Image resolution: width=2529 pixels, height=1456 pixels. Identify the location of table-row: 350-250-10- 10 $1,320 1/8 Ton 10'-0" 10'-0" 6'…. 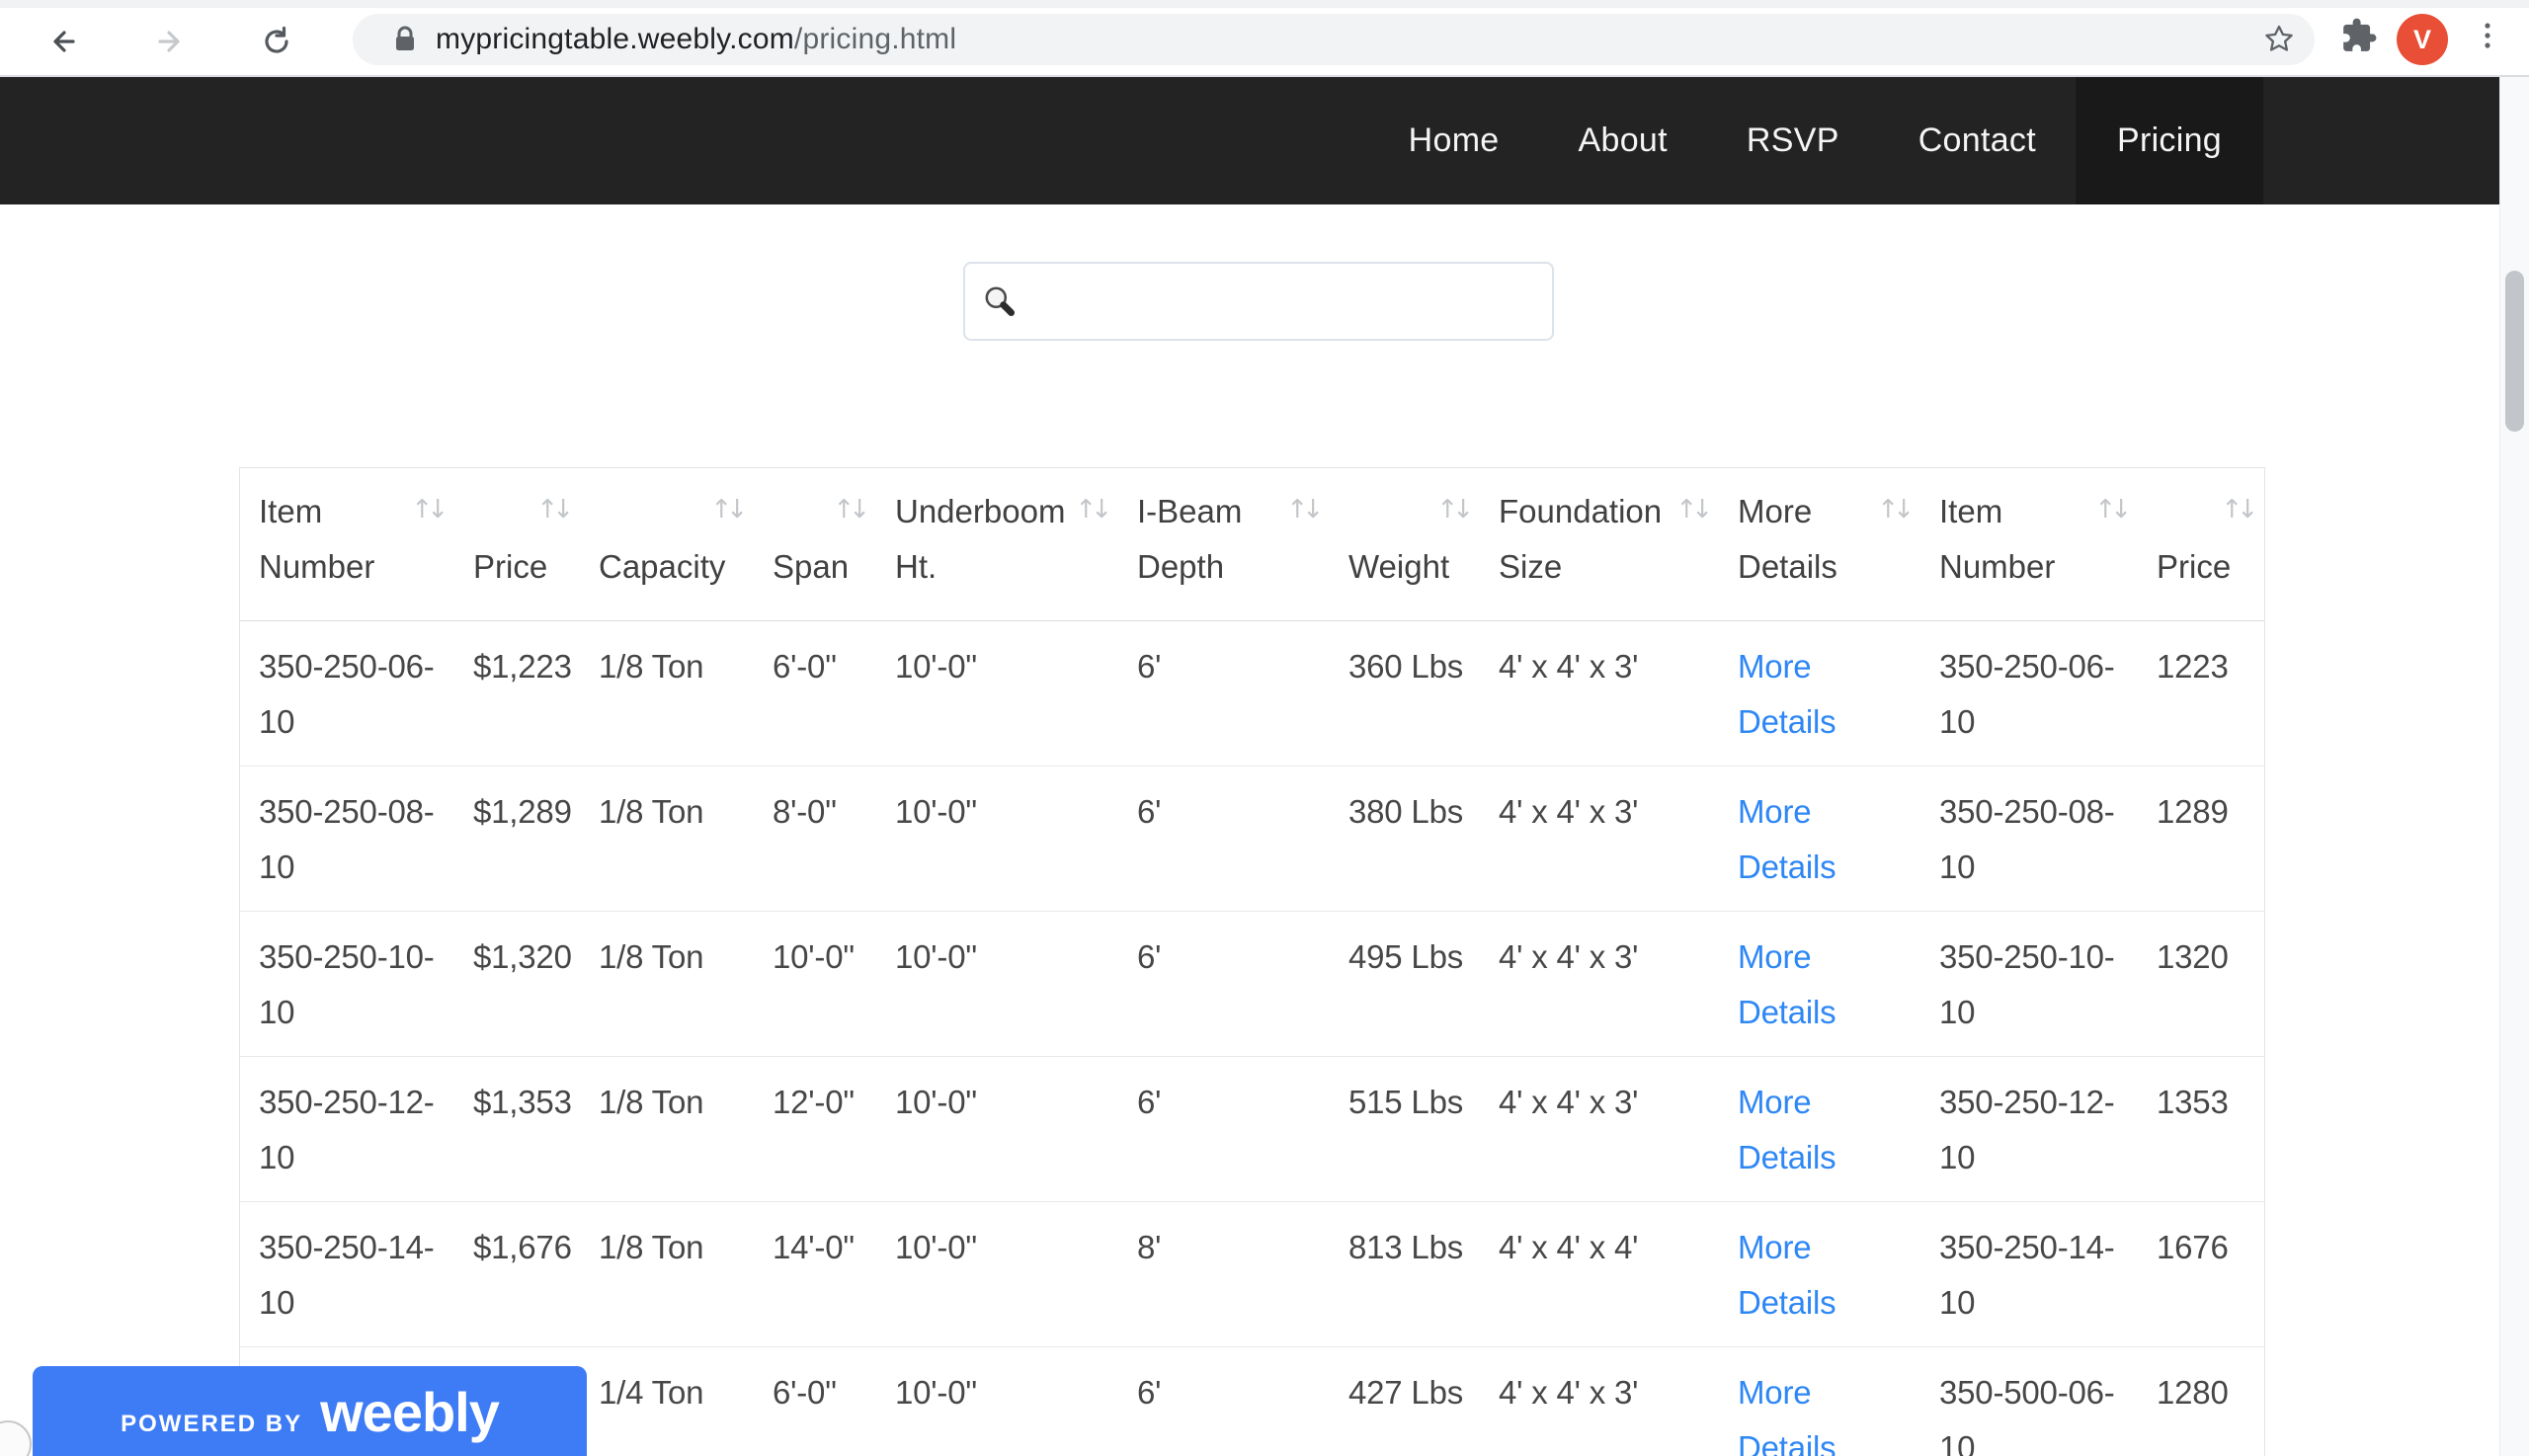
(1252, 984).